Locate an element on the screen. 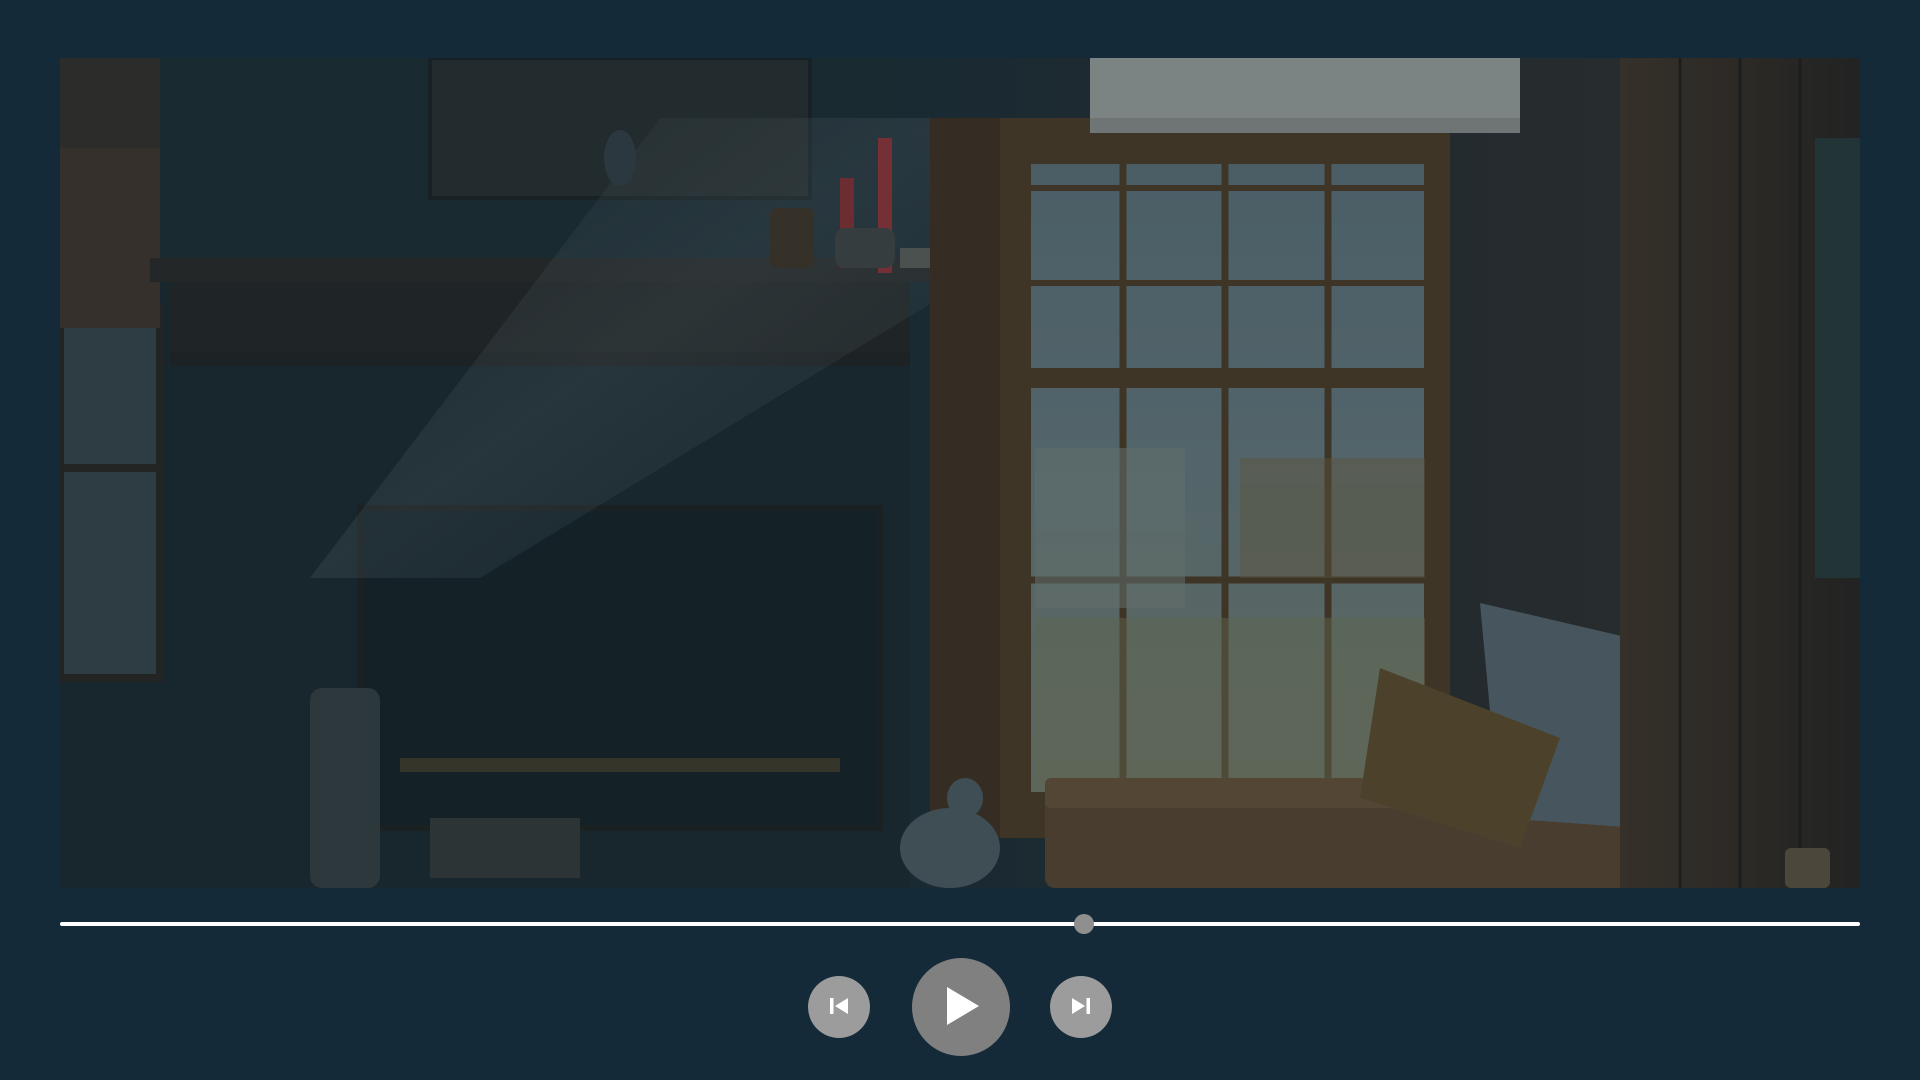 Image resolution: width=1920 pixels, height=1080 pixels. play-icon is located at coordinates (961, 1007).